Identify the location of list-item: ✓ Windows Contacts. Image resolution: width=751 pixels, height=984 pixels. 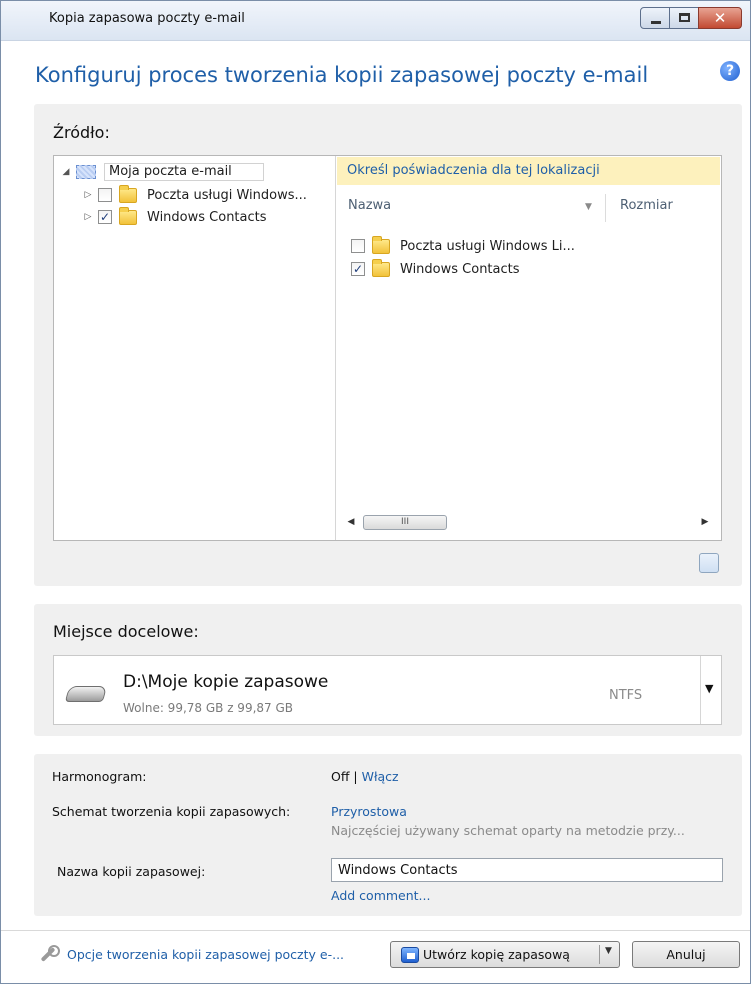
(435, 268).